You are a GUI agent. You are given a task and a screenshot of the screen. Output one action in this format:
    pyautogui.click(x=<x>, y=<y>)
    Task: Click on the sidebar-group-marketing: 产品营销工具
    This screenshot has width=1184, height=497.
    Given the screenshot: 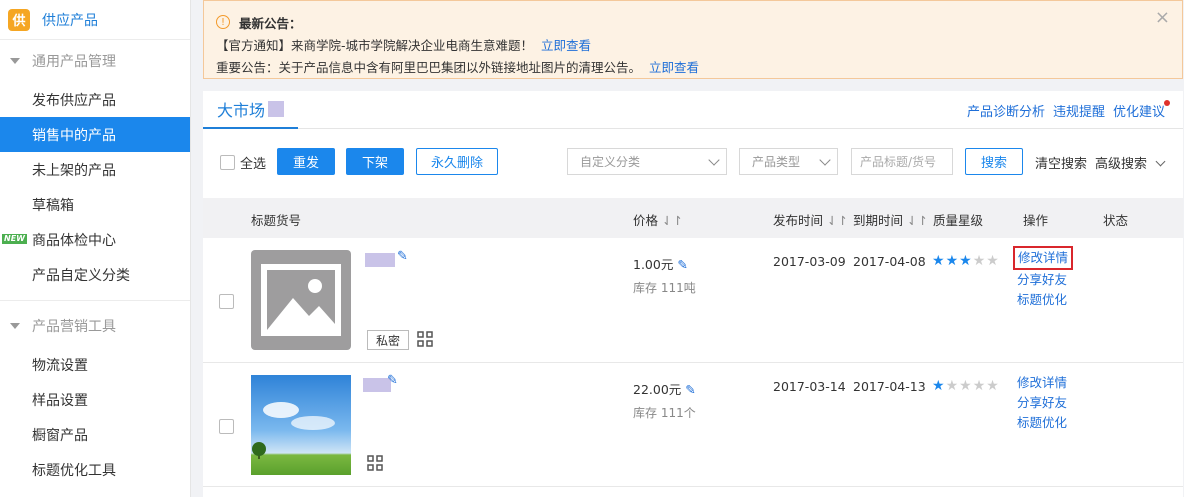 What is the action you would take?
    pyautogui.click(x=95, y=326)
    